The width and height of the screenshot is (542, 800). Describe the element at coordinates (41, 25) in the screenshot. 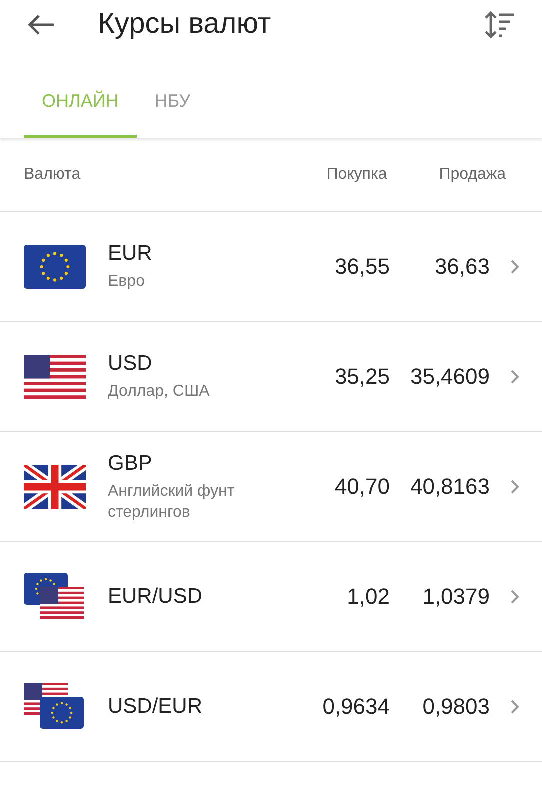

I see `back-arrow-icon` at that location.